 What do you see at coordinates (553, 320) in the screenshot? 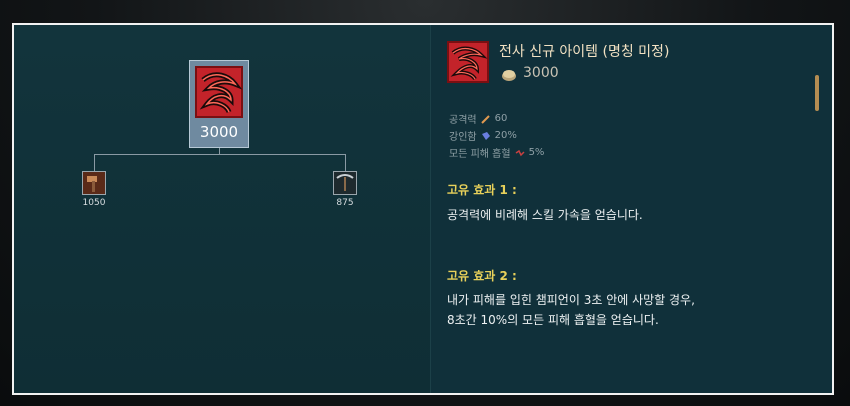
I see `passive-desc-2-line-2: 8초간 10%의 모든 피해 흡혈을 얻습니다.` at bounding box center [553, 320].